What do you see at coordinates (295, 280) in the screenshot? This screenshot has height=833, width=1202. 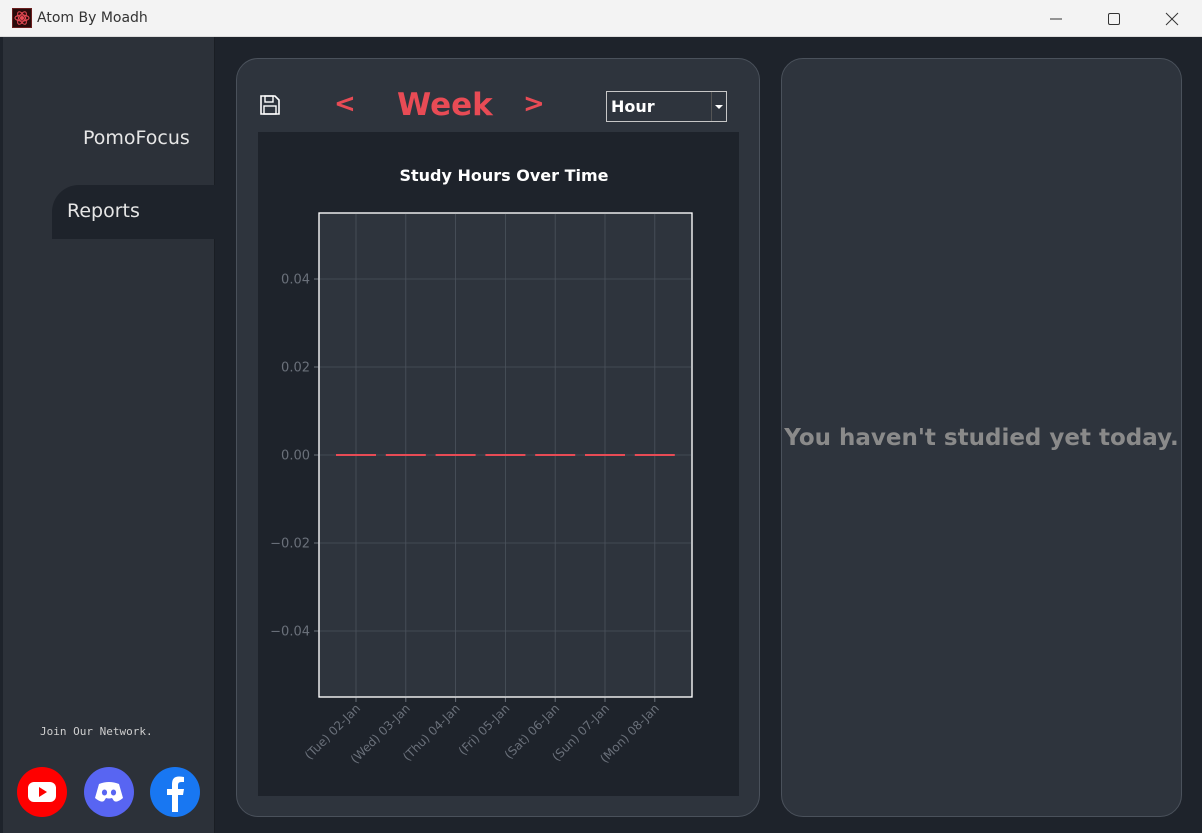 I see `y-tick-label: 0.04` at bounding box center [295, 280].